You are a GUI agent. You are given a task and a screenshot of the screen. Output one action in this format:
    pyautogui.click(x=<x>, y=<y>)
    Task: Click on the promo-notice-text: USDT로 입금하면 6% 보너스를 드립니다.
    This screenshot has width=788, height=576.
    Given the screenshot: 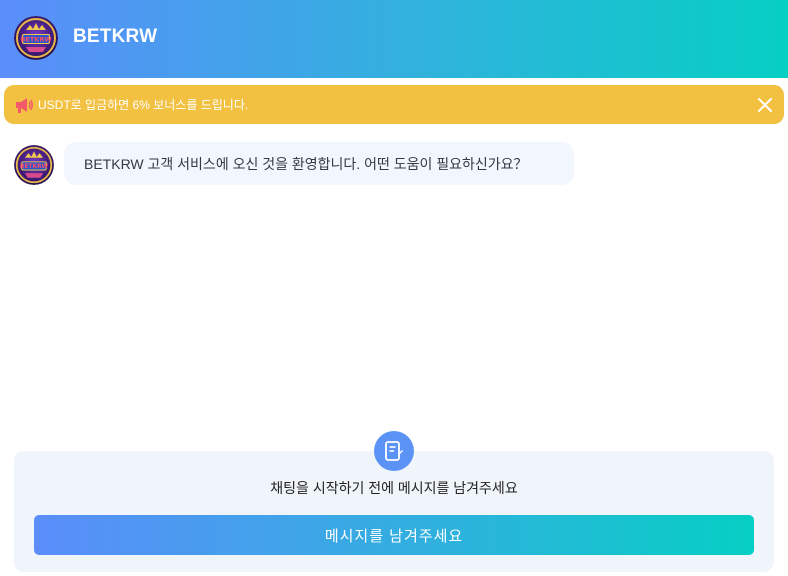 What is the action you would take?
    pyautogui.click(x=143, y=105)
    